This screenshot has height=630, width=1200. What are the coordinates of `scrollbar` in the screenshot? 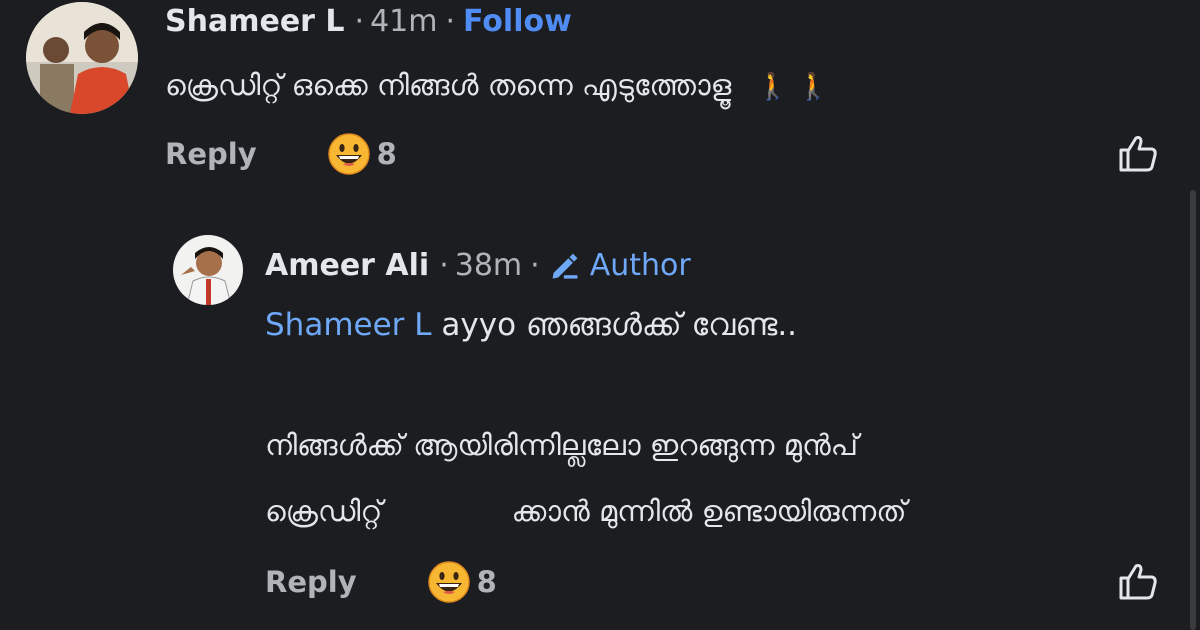 It's located at (1193, 410).